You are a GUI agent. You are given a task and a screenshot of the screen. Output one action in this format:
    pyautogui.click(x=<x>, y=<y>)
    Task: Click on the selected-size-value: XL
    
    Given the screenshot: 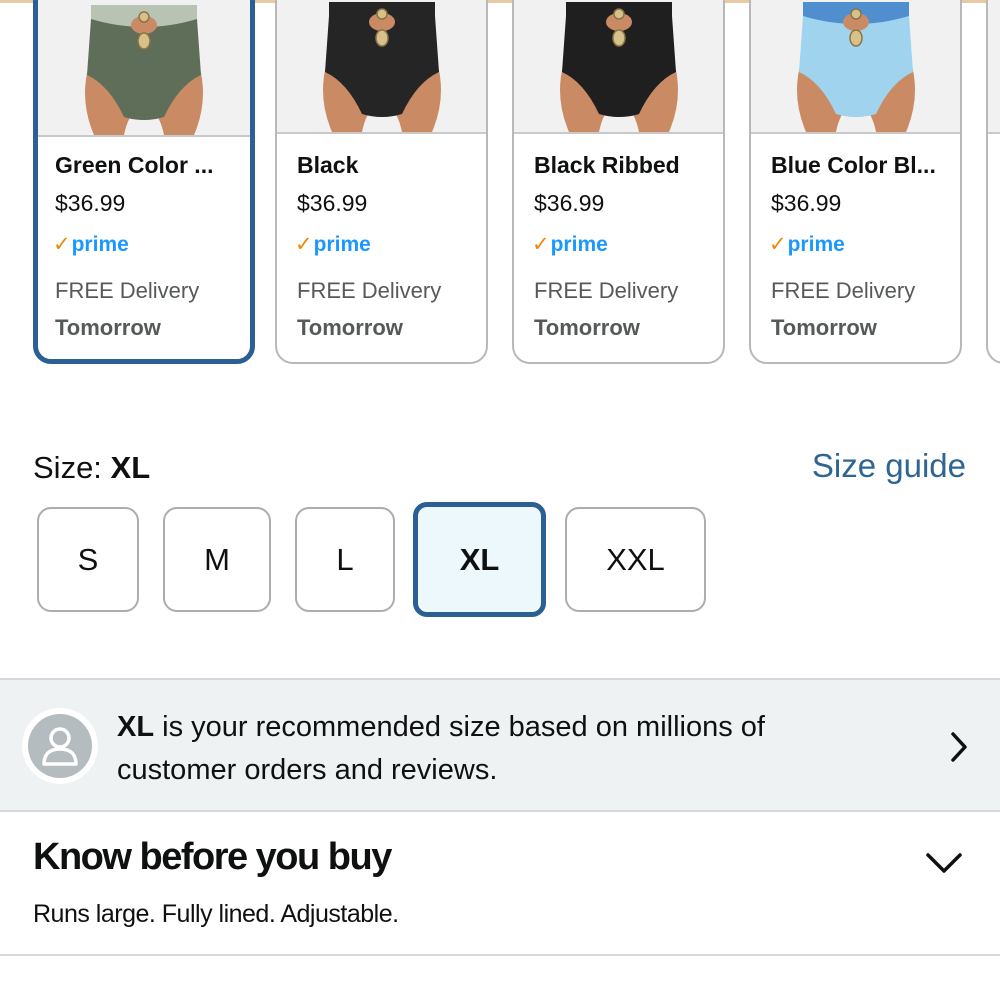 What is the action you would take?
    pyautogui.click(x=130, y=467)
    